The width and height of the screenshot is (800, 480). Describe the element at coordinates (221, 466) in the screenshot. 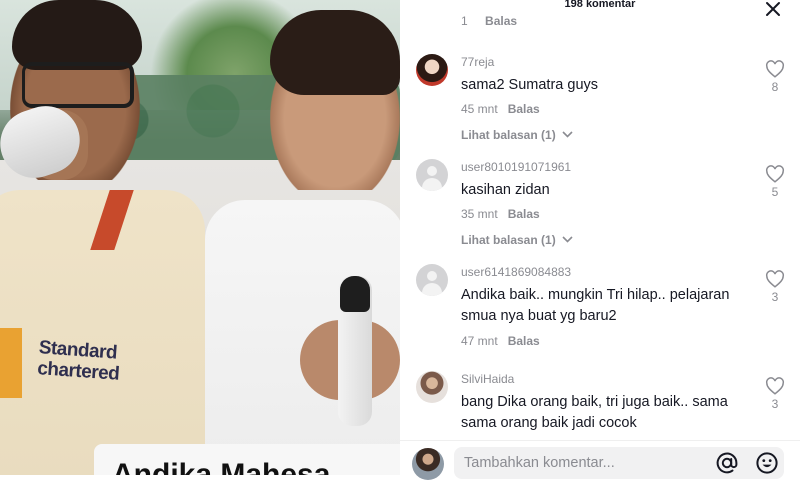

I see `video-caption-text: Andika Mahesa` at that location.